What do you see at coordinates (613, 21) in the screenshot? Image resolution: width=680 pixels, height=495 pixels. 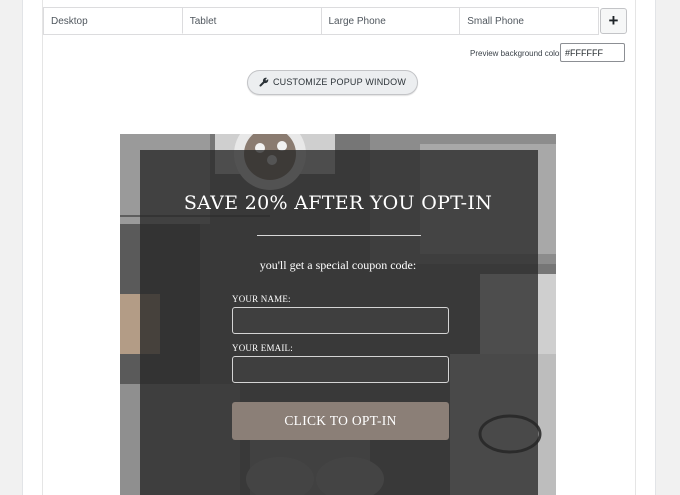 I see `add-device-button: +` at bounding box center [613, 21].